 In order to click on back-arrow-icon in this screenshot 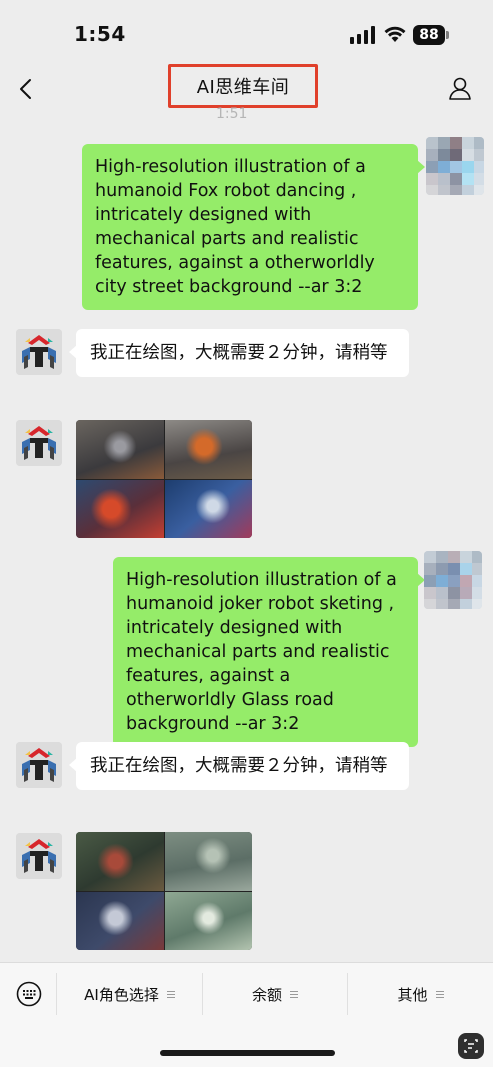, I will do `click(27, 89)`.